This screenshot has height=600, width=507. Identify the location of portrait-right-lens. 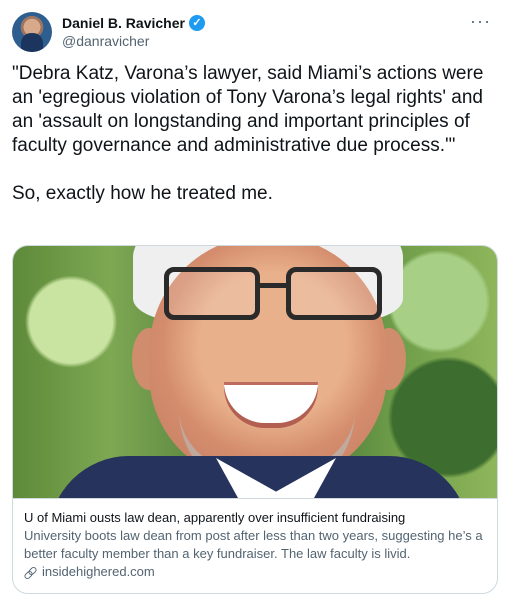
(334, 293).